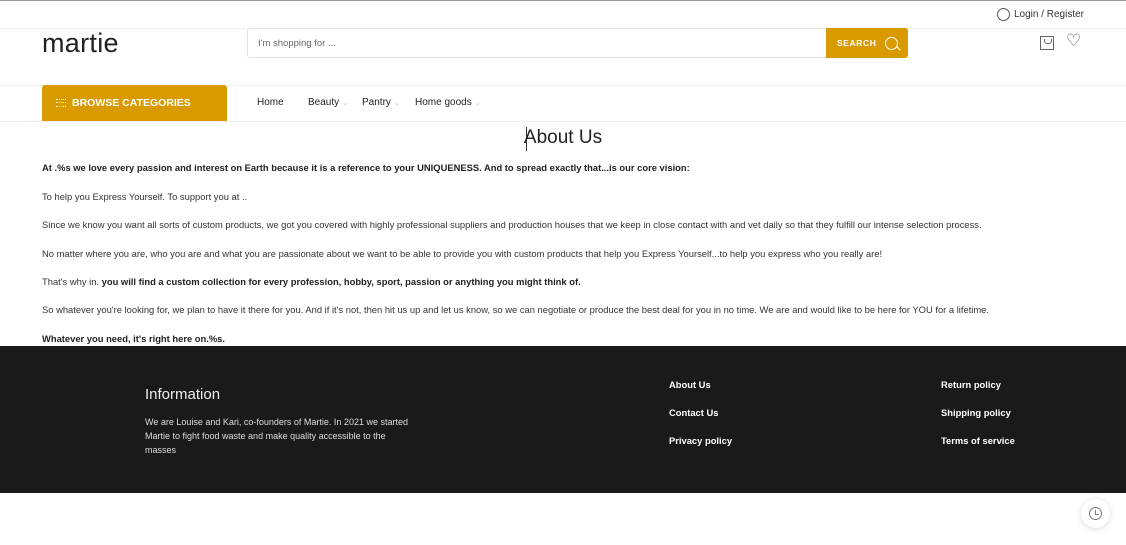  Describe the element at coordinates (971, 384) in the screenshot. I see `footer-link-return: Return policy` at that location.